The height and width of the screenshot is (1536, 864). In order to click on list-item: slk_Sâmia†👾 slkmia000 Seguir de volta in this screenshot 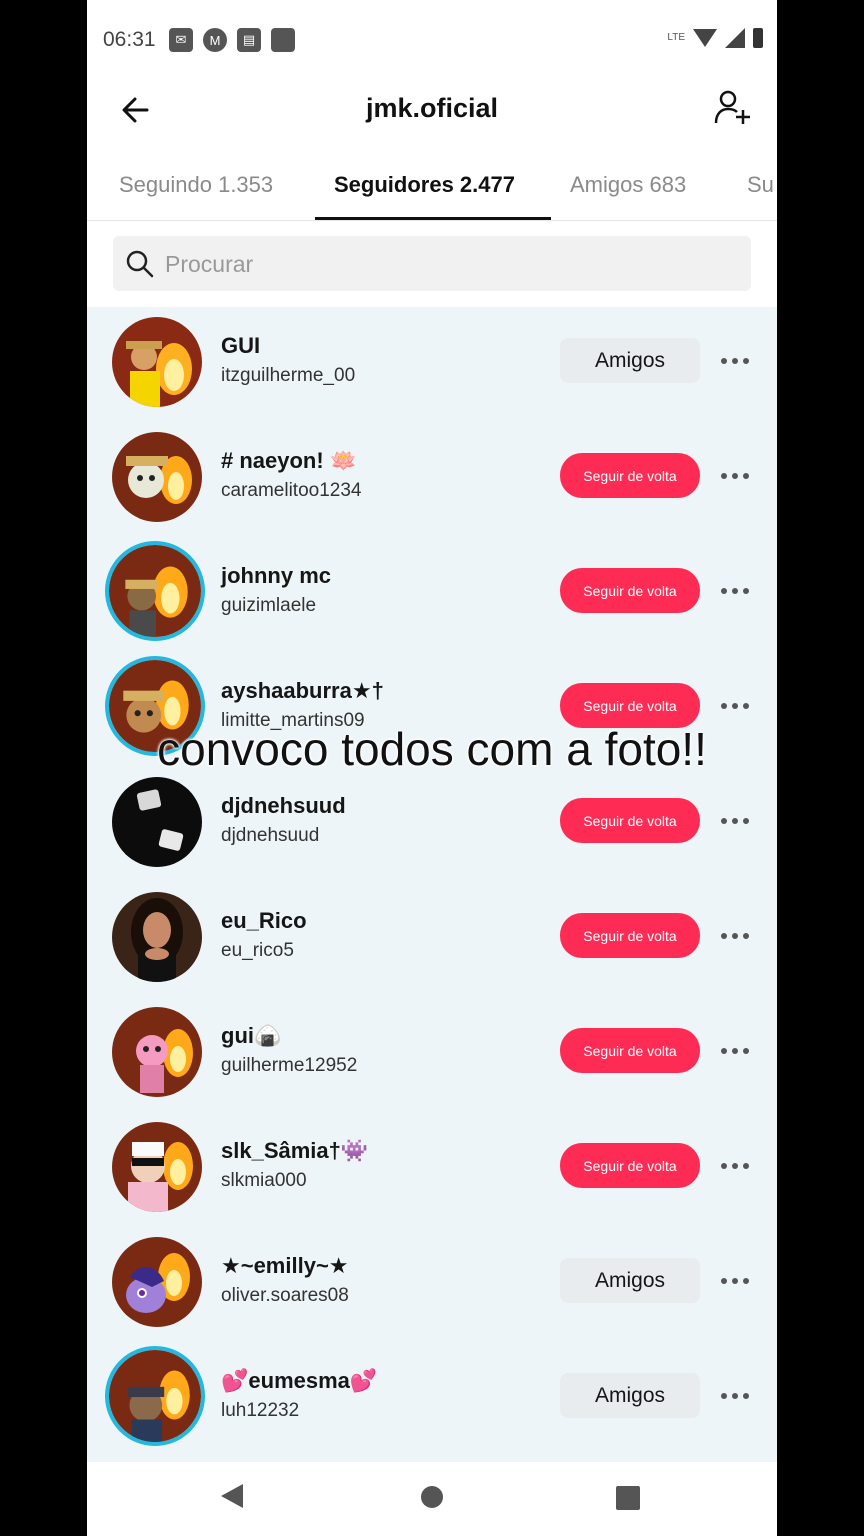, I will do `click(432, 1169)`.